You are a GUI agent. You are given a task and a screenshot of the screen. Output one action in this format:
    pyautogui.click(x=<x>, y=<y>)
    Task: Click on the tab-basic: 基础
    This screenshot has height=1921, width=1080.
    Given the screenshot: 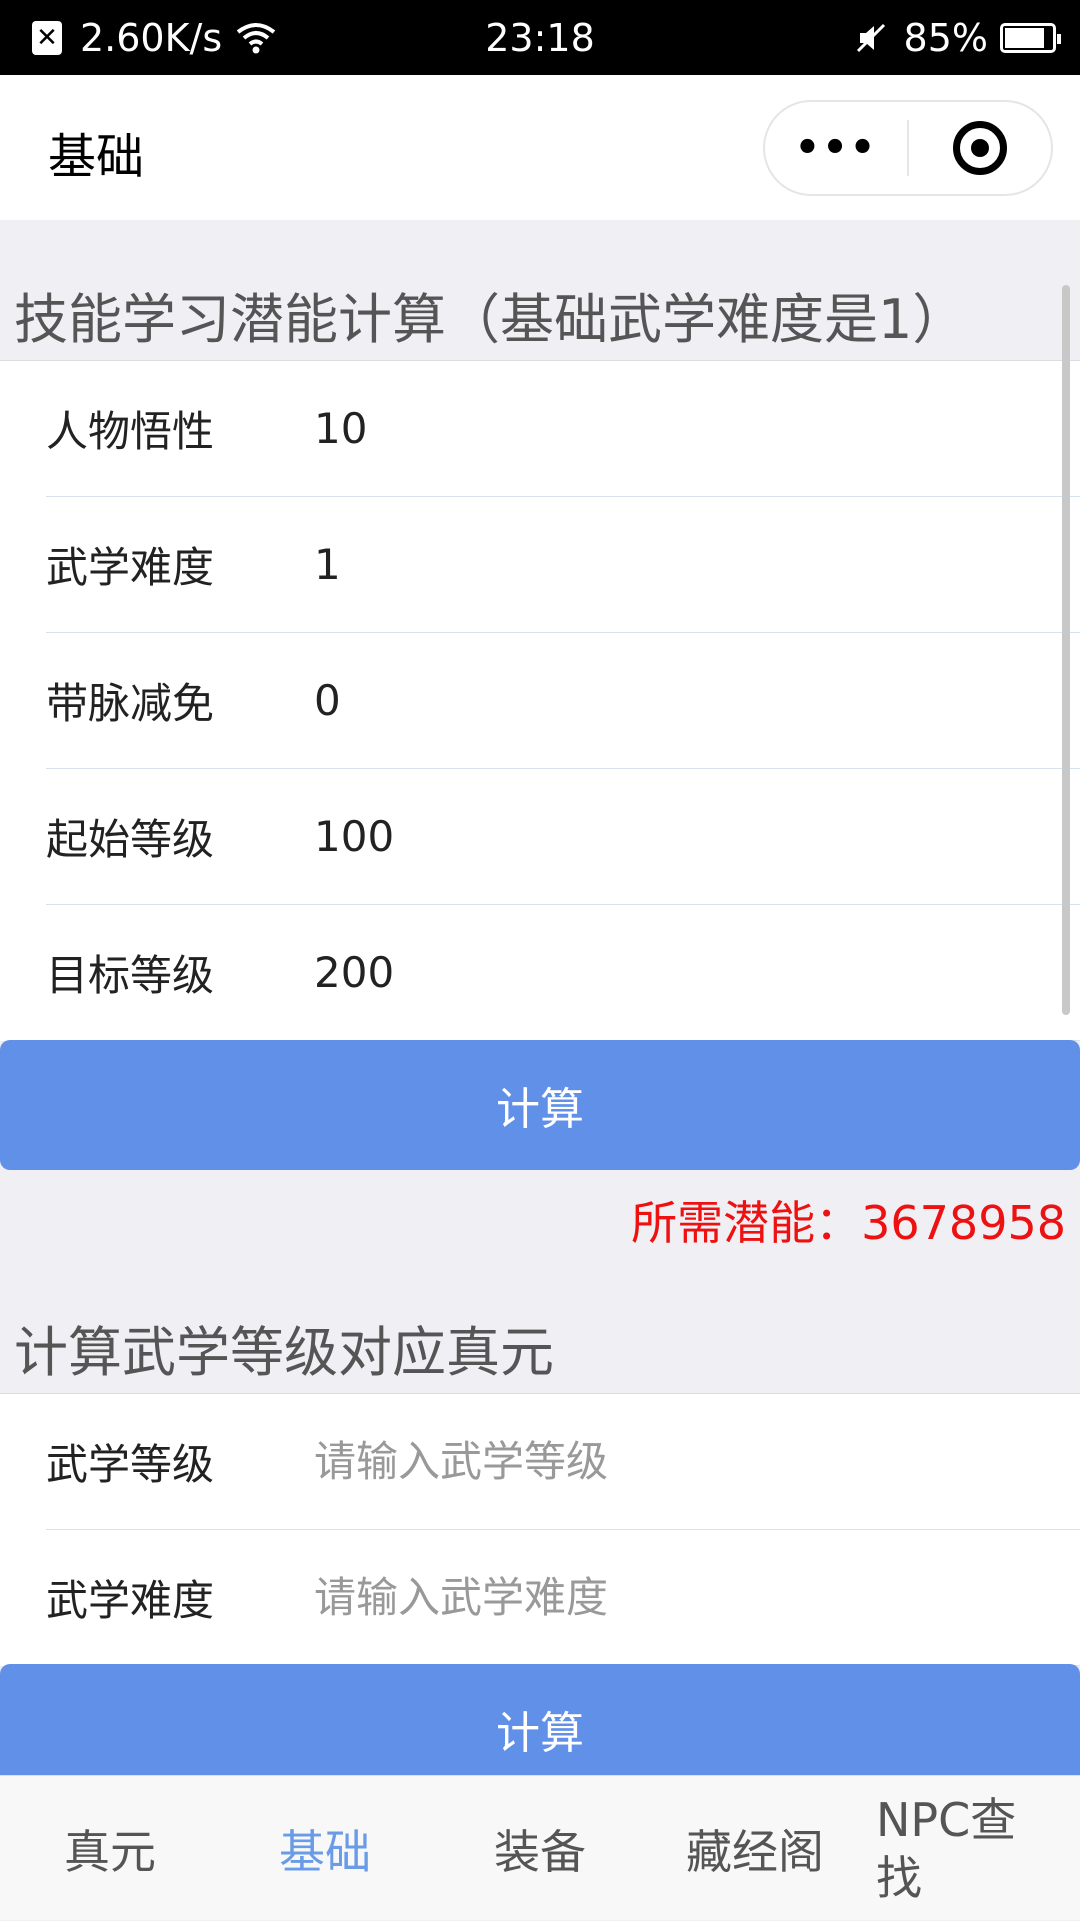 What is the action you would take?
    pyautogui.click(x=325, y=1848)
    